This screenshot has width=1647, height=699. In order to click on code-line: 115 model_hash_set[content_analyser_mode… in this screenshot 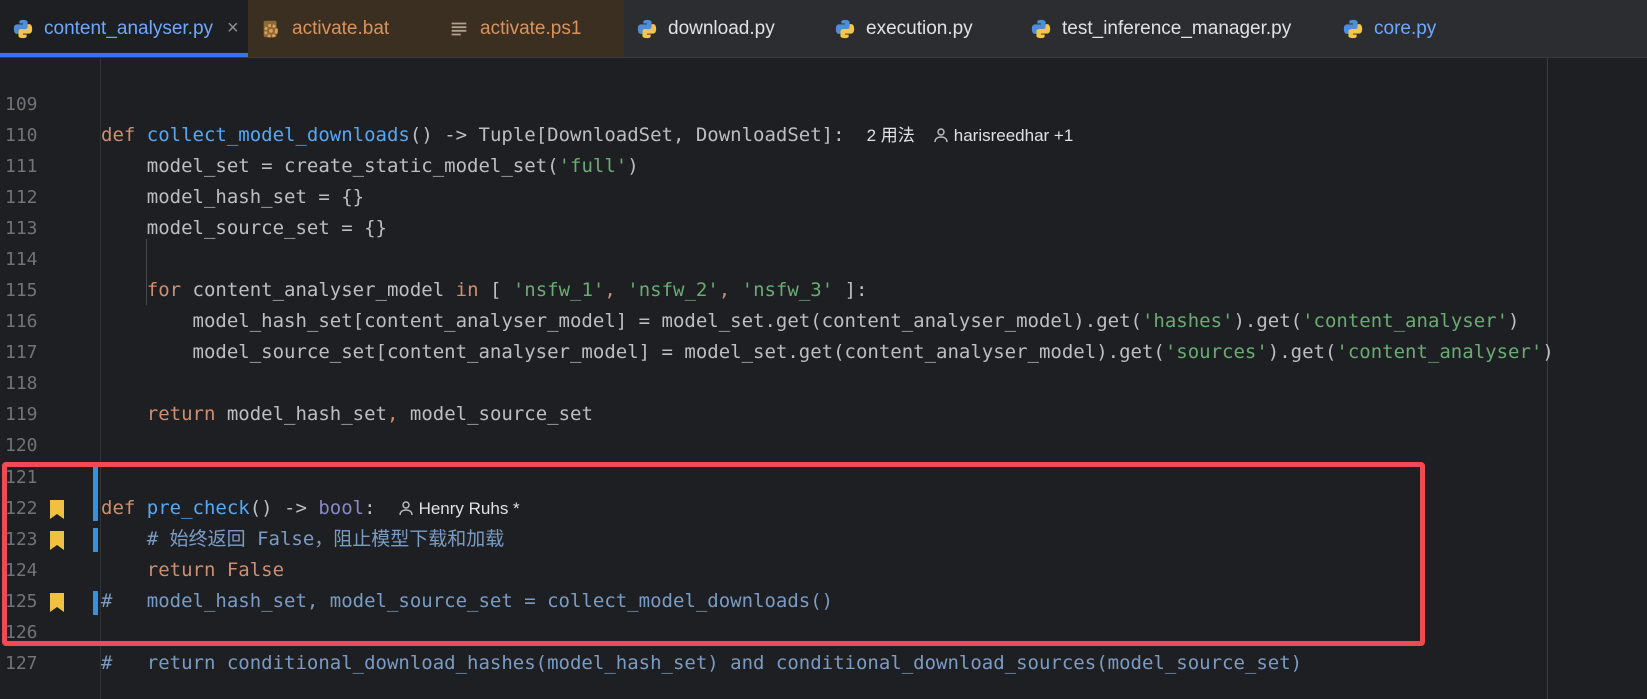, I will do `click(823, 288)`.